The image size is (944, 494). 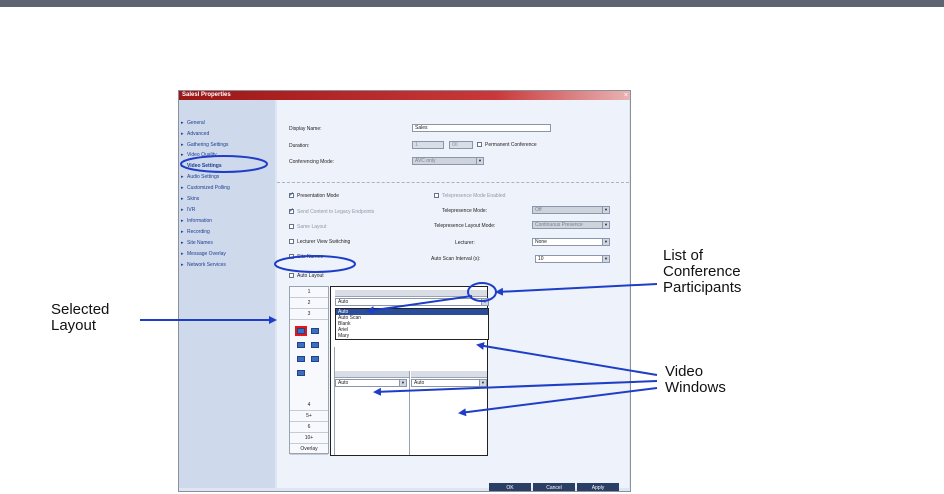 I want to click on send-content-label: Send Content to Legacy Endpoints, so click(x=336, y=212).